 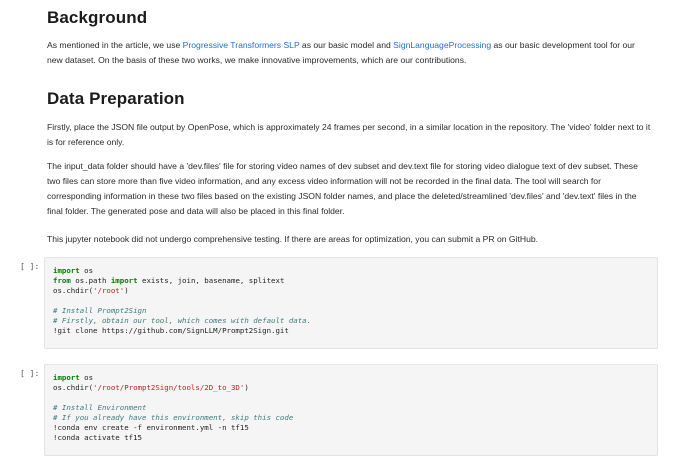 I want to click on code-line: # Install Environment, so click(x=100, y=407).